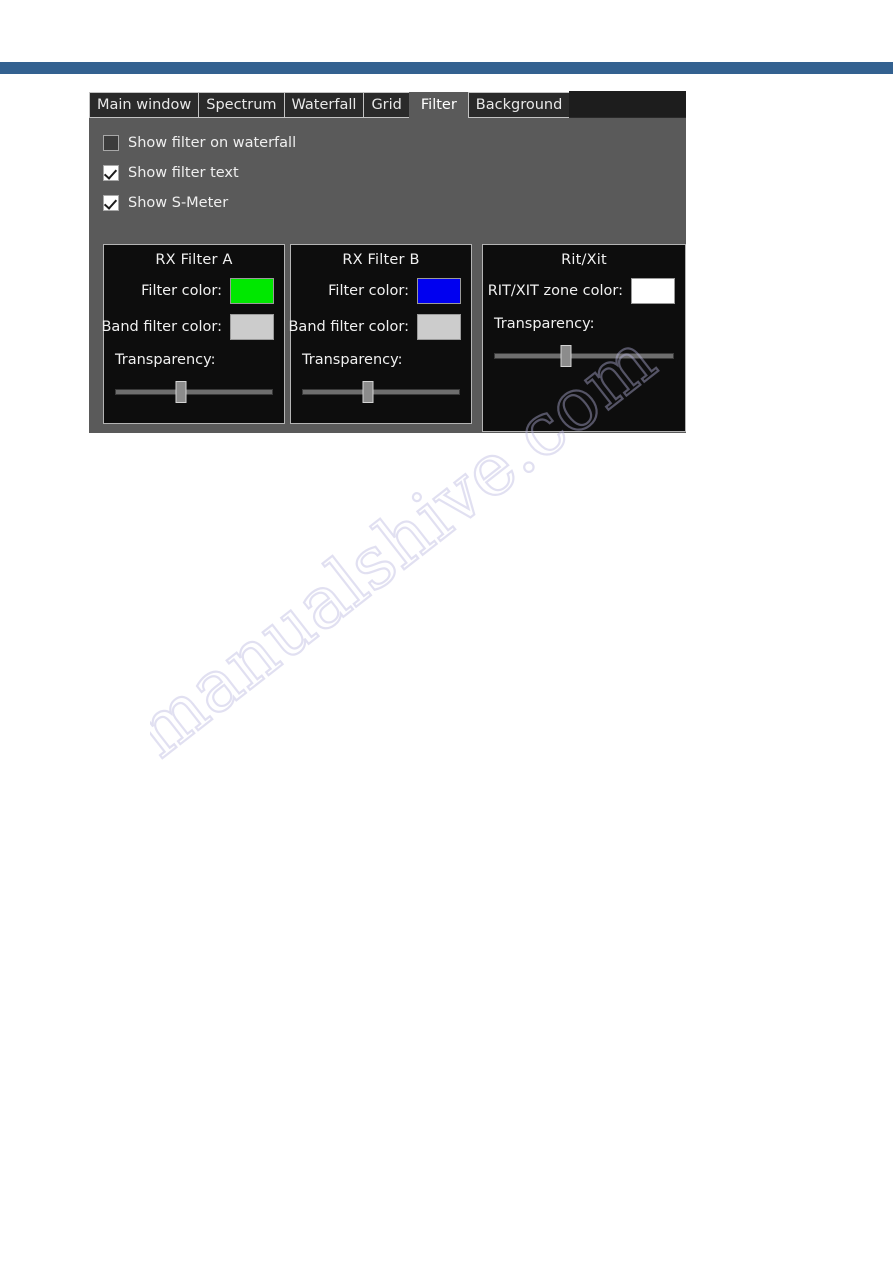 This screenshot has width=893, height=1263. Describe the element at coordinates (252, 291) in the screenshot. I see `rx-filter-a-filter-color-swatch` at that location.